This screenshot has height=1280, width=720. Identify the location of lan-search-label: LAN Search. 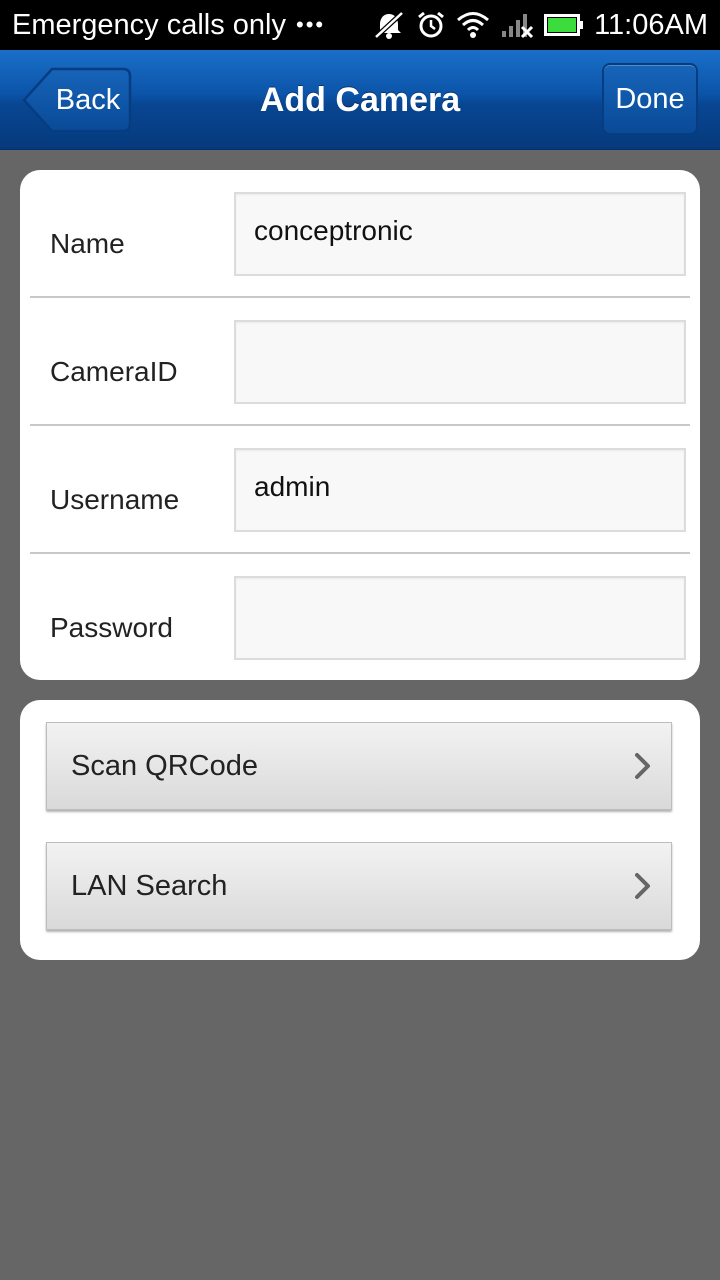
(149, 885).